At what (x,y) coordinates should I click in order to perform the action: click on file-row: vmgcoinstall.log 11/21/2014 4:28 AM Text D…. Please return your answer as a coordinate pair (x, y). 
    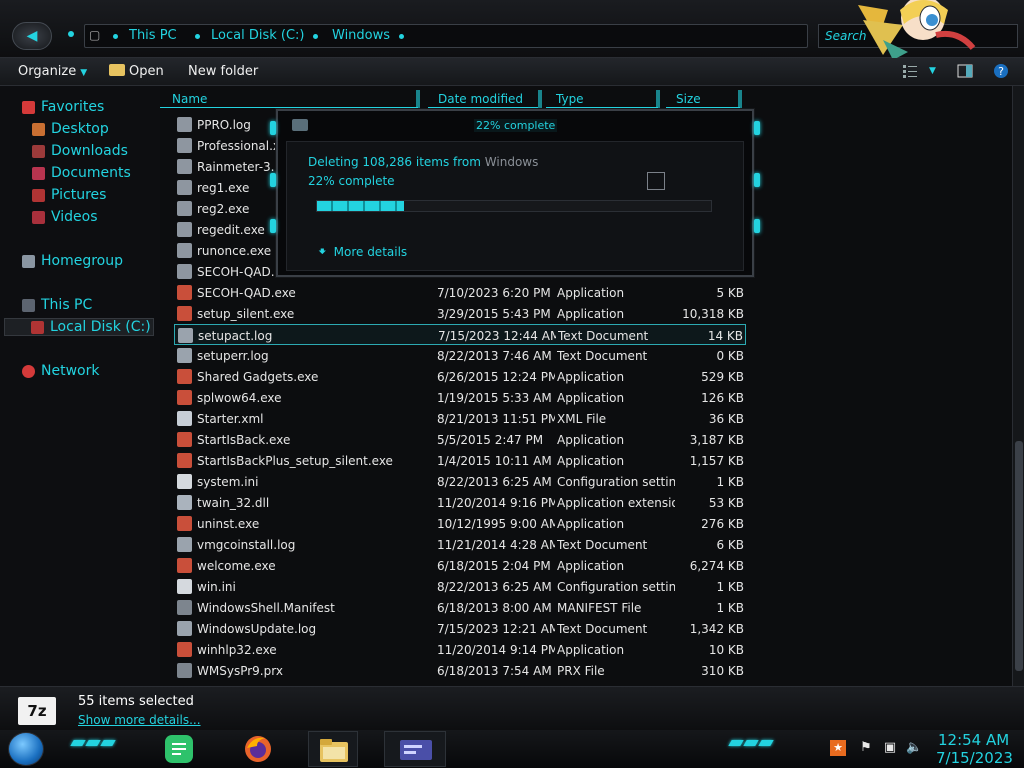
    Looking at the image, I should click on (460, 544).